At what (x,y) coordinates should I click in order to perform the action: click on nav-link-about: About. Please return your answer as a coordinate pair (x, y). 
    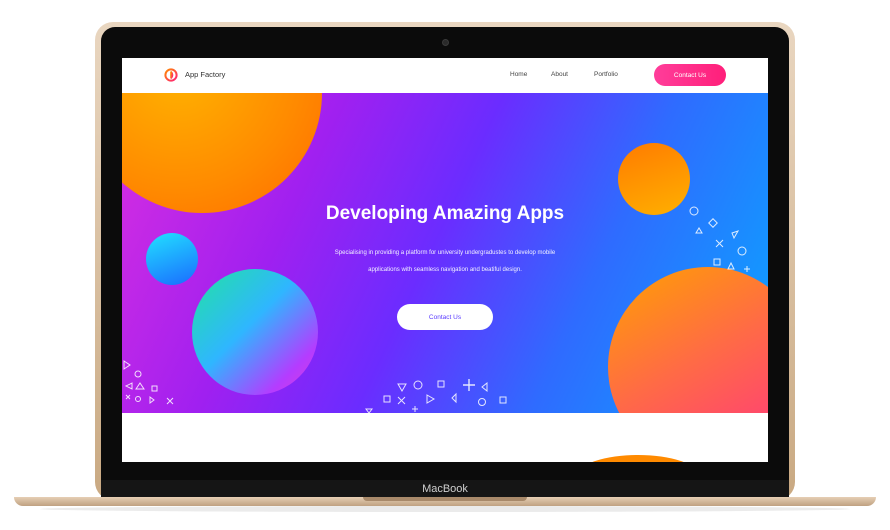
    Looking at the image, I should click on (559, 74).